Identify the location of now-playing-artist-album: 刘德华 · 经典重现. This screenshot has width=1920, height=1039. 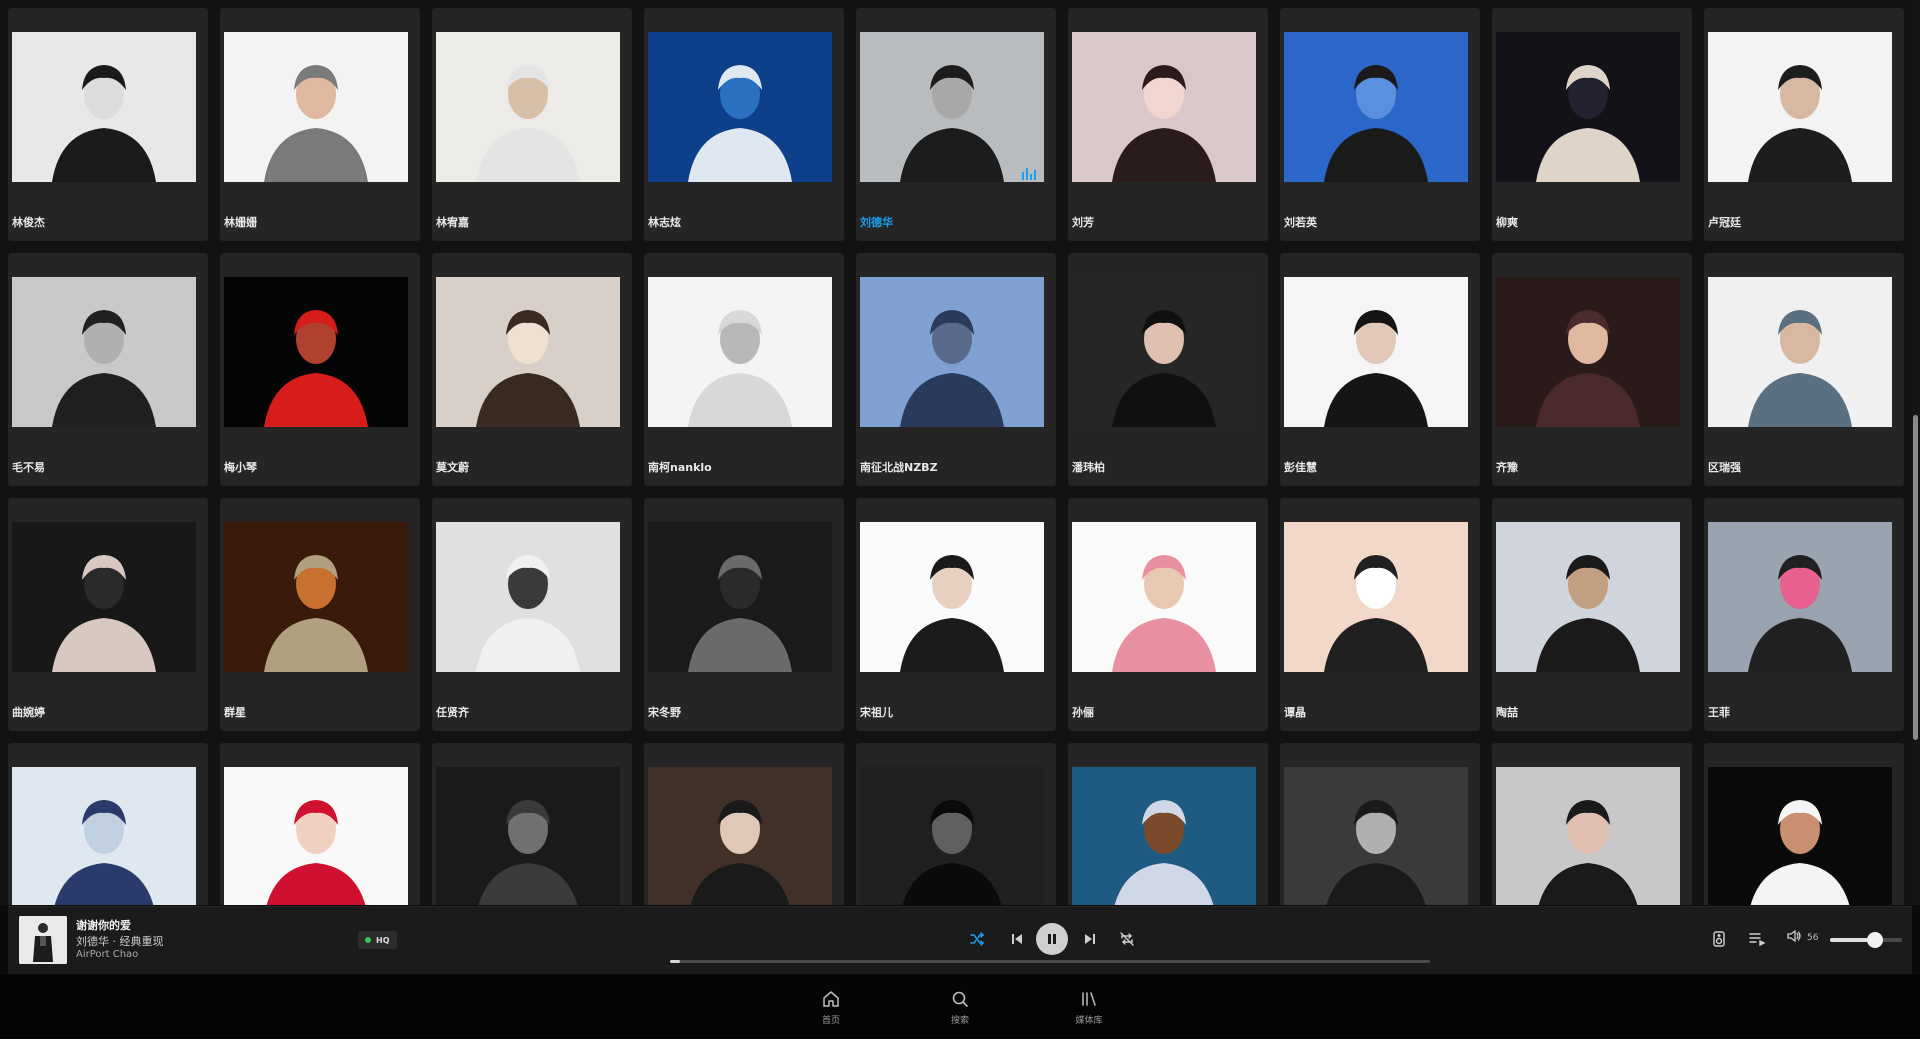
(120, 941).